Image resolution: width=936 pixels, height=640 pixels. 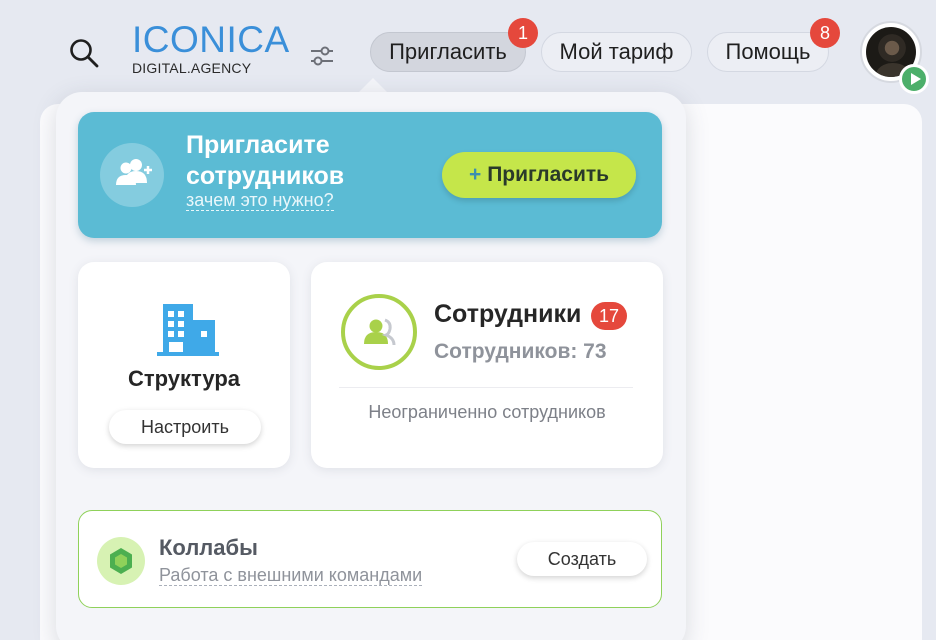 What do you see at coordinates (486, 387) in the screenshot?
I see `divider` at bounding box center [486, 387].